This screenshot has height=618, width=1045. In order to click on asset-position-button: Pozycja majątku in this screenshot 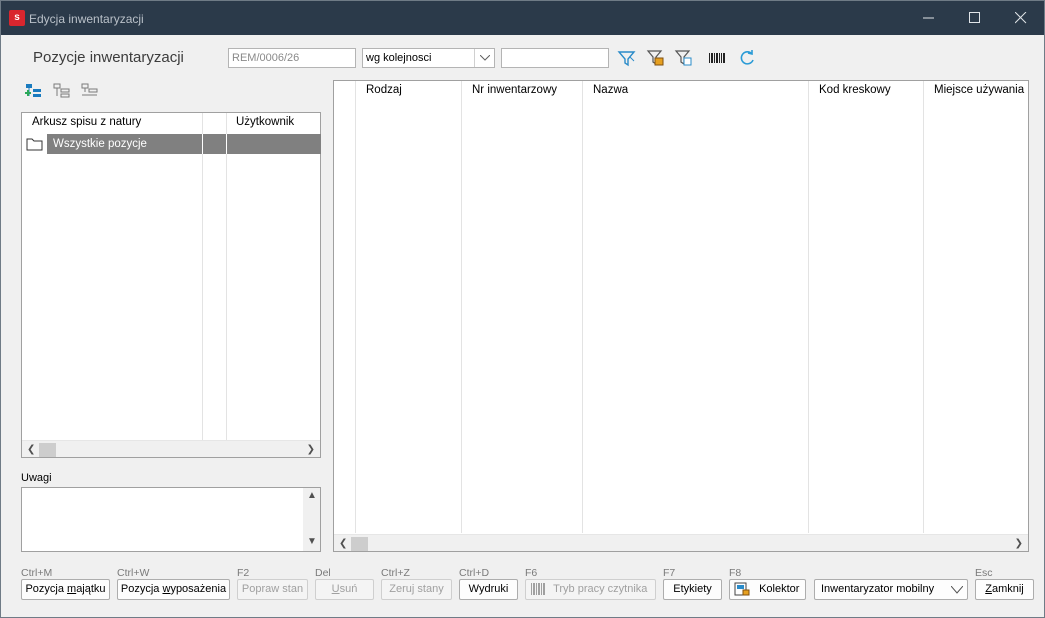, I will do `click(65, 589)`.